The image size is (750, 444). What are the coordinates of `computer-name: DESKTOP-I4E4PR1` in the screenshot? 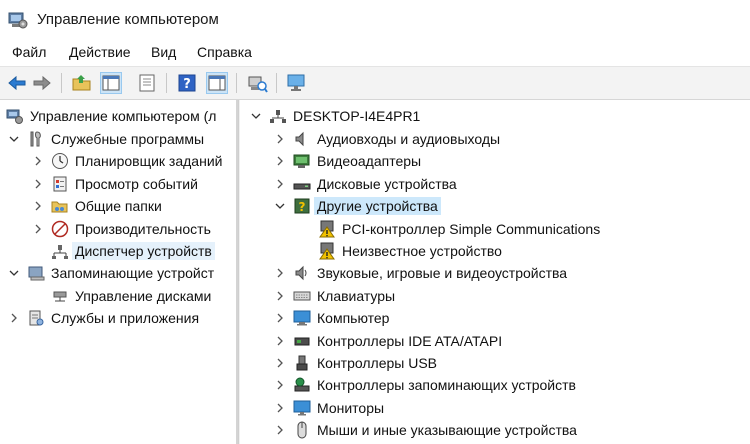 It's located at (357, 116).